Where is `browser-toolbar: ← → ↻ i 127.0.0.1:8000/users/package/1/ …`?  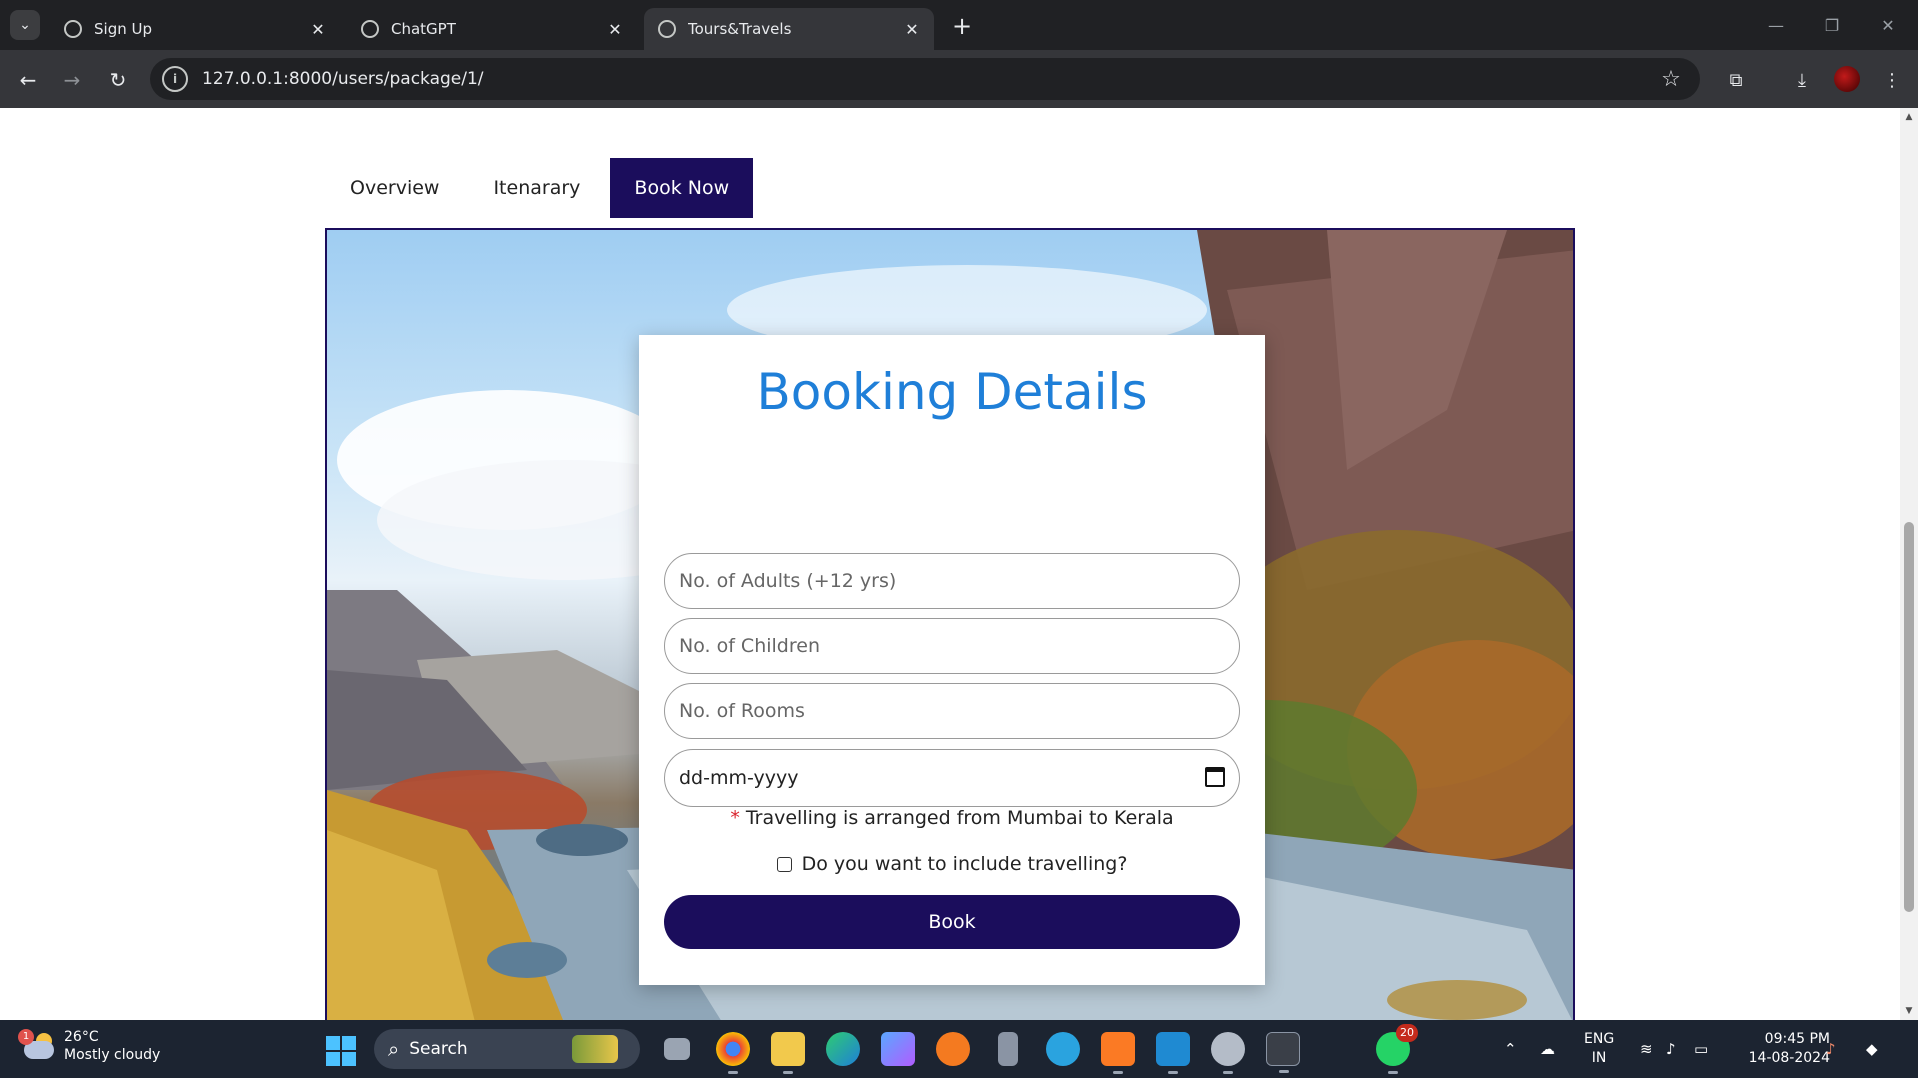 browser-toolbar: ← → ↻ i 127.0.0.1:8000/users/package/1/ … is located at coordinates (959, 79).